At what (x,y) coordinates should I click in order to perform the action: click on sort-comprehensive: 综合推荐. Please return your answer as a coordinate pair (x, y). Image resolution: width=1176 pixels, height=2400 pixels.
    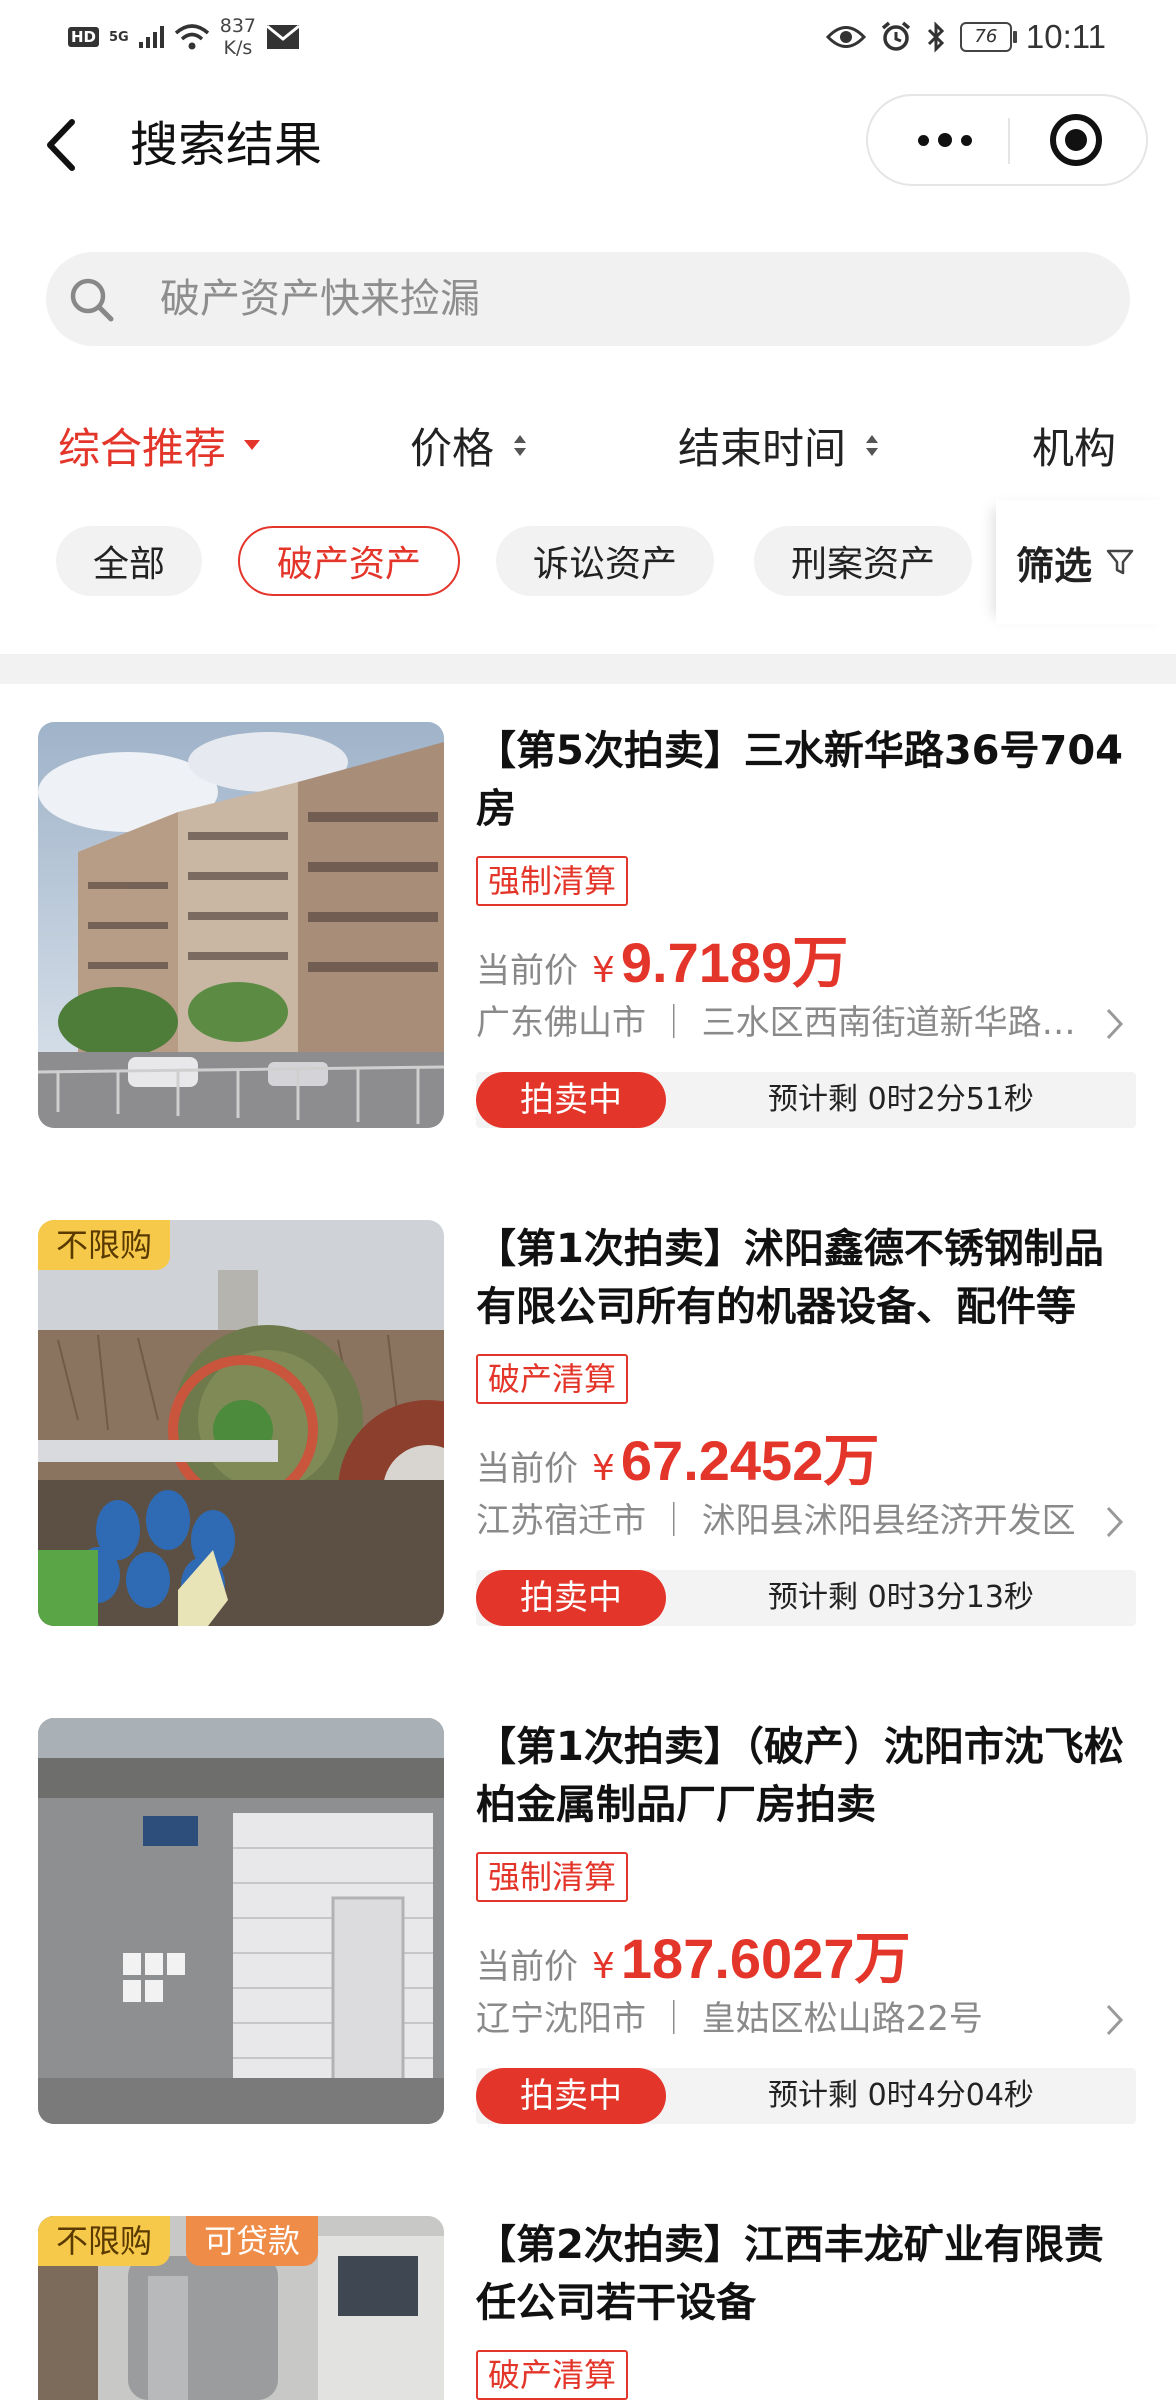
    Looking at the image, I should click on (159, 445).